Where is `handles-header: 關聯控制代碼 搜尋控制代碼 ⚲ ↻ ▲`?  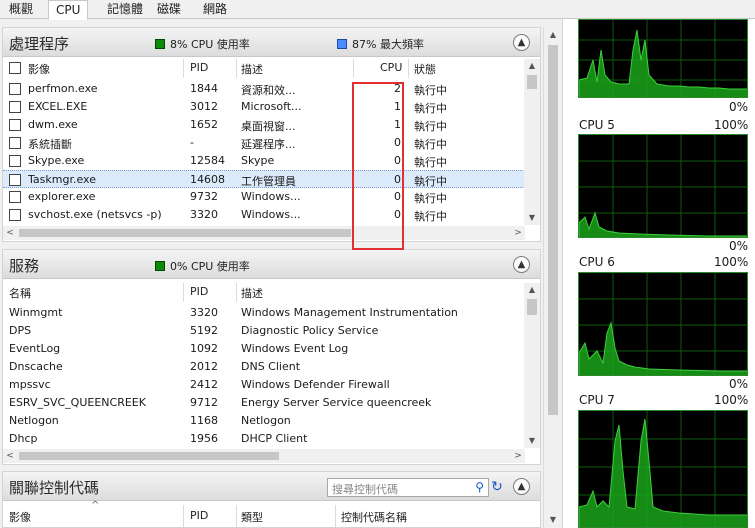 handles-header: 關聯控制代碼 搜尋控制代碼 ⚲ ↻ ▲ is located at coordinates (271, 486).